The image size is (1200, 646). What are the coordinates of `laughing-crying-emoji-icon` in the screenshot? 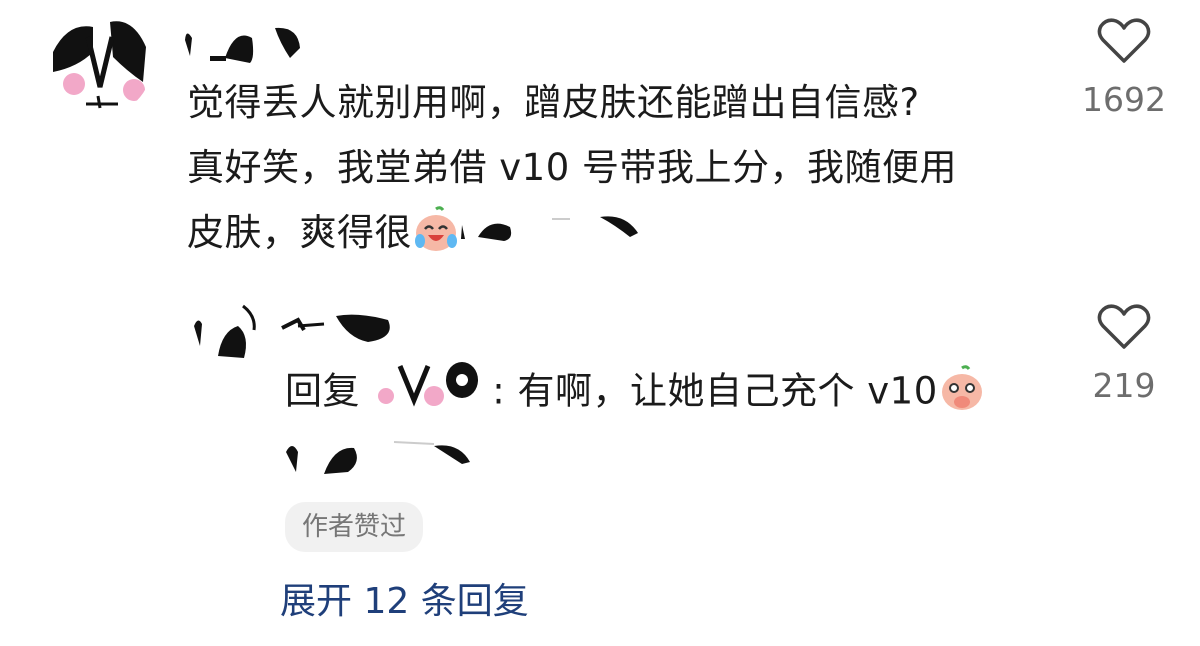 It's located at (436, 239).